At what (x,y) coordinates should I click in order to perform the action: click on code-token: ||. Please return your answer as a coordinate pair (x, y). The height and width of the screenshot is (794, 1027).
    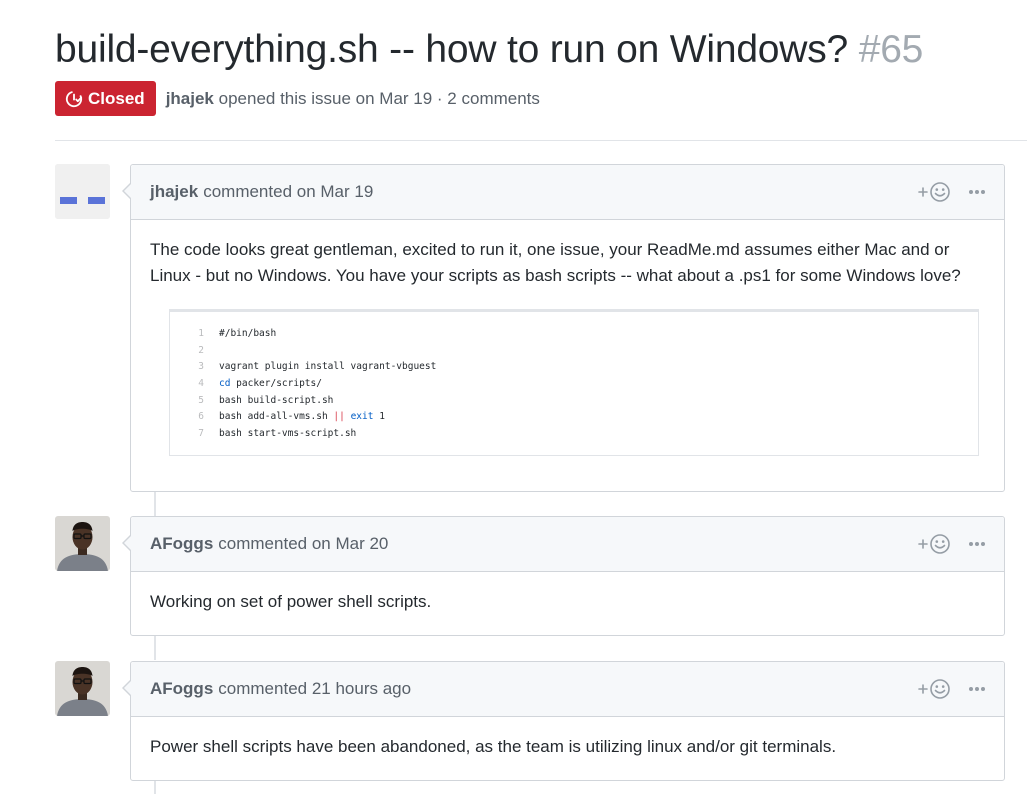
    Looking at the image, I should click on (339, 417).